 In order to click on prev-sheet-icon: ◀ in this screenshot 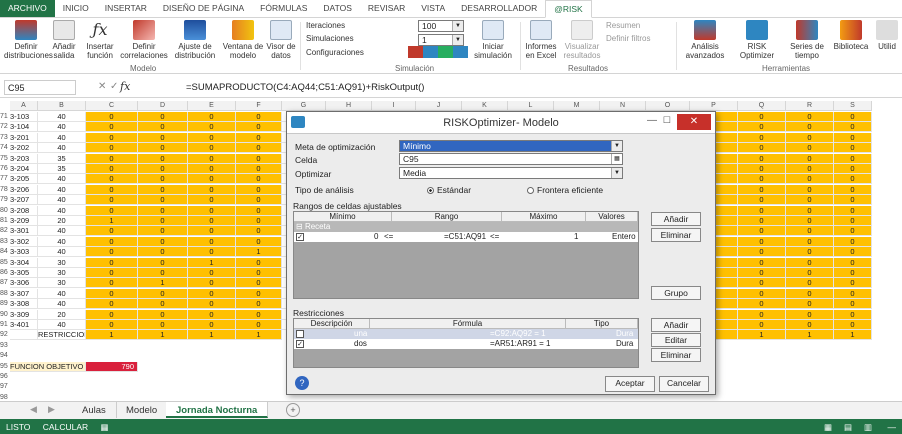, I will do `click(33, 409)`.